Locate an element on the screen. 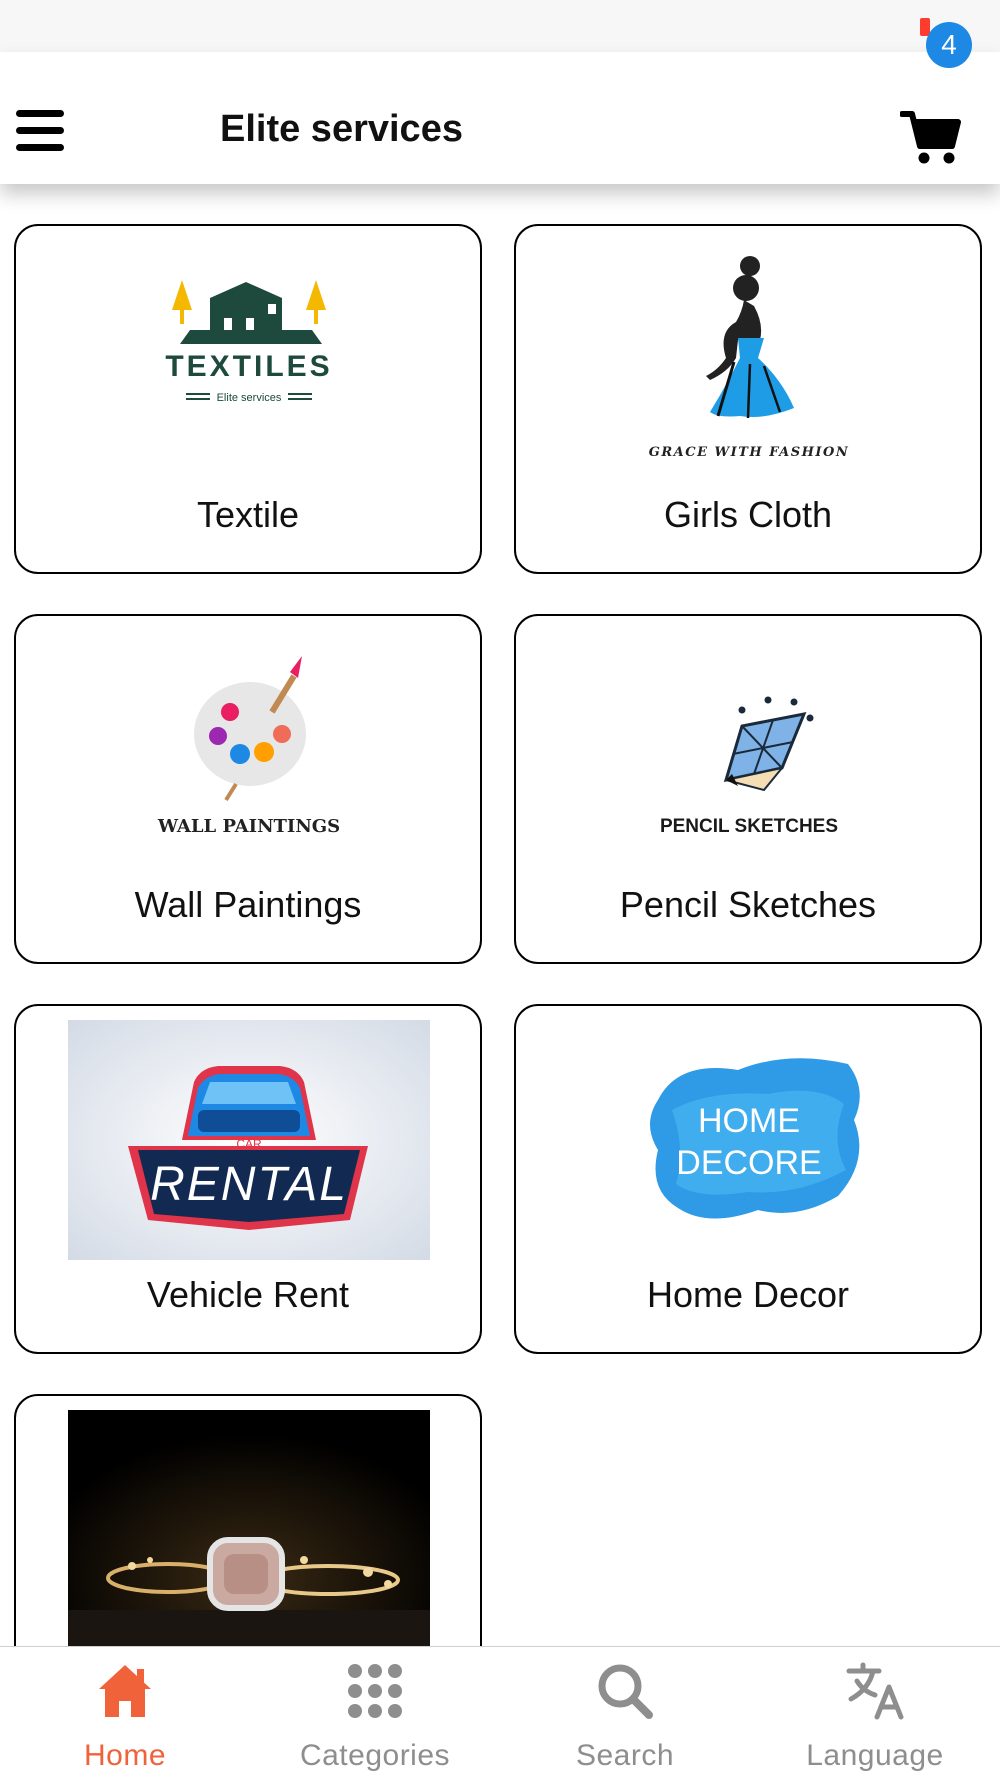 This screenshot has width=1000, height=1779. category-card-pencil-sketches: PENCIL SKETCHES Pencil Sketches is located at coordinates (748, 789).